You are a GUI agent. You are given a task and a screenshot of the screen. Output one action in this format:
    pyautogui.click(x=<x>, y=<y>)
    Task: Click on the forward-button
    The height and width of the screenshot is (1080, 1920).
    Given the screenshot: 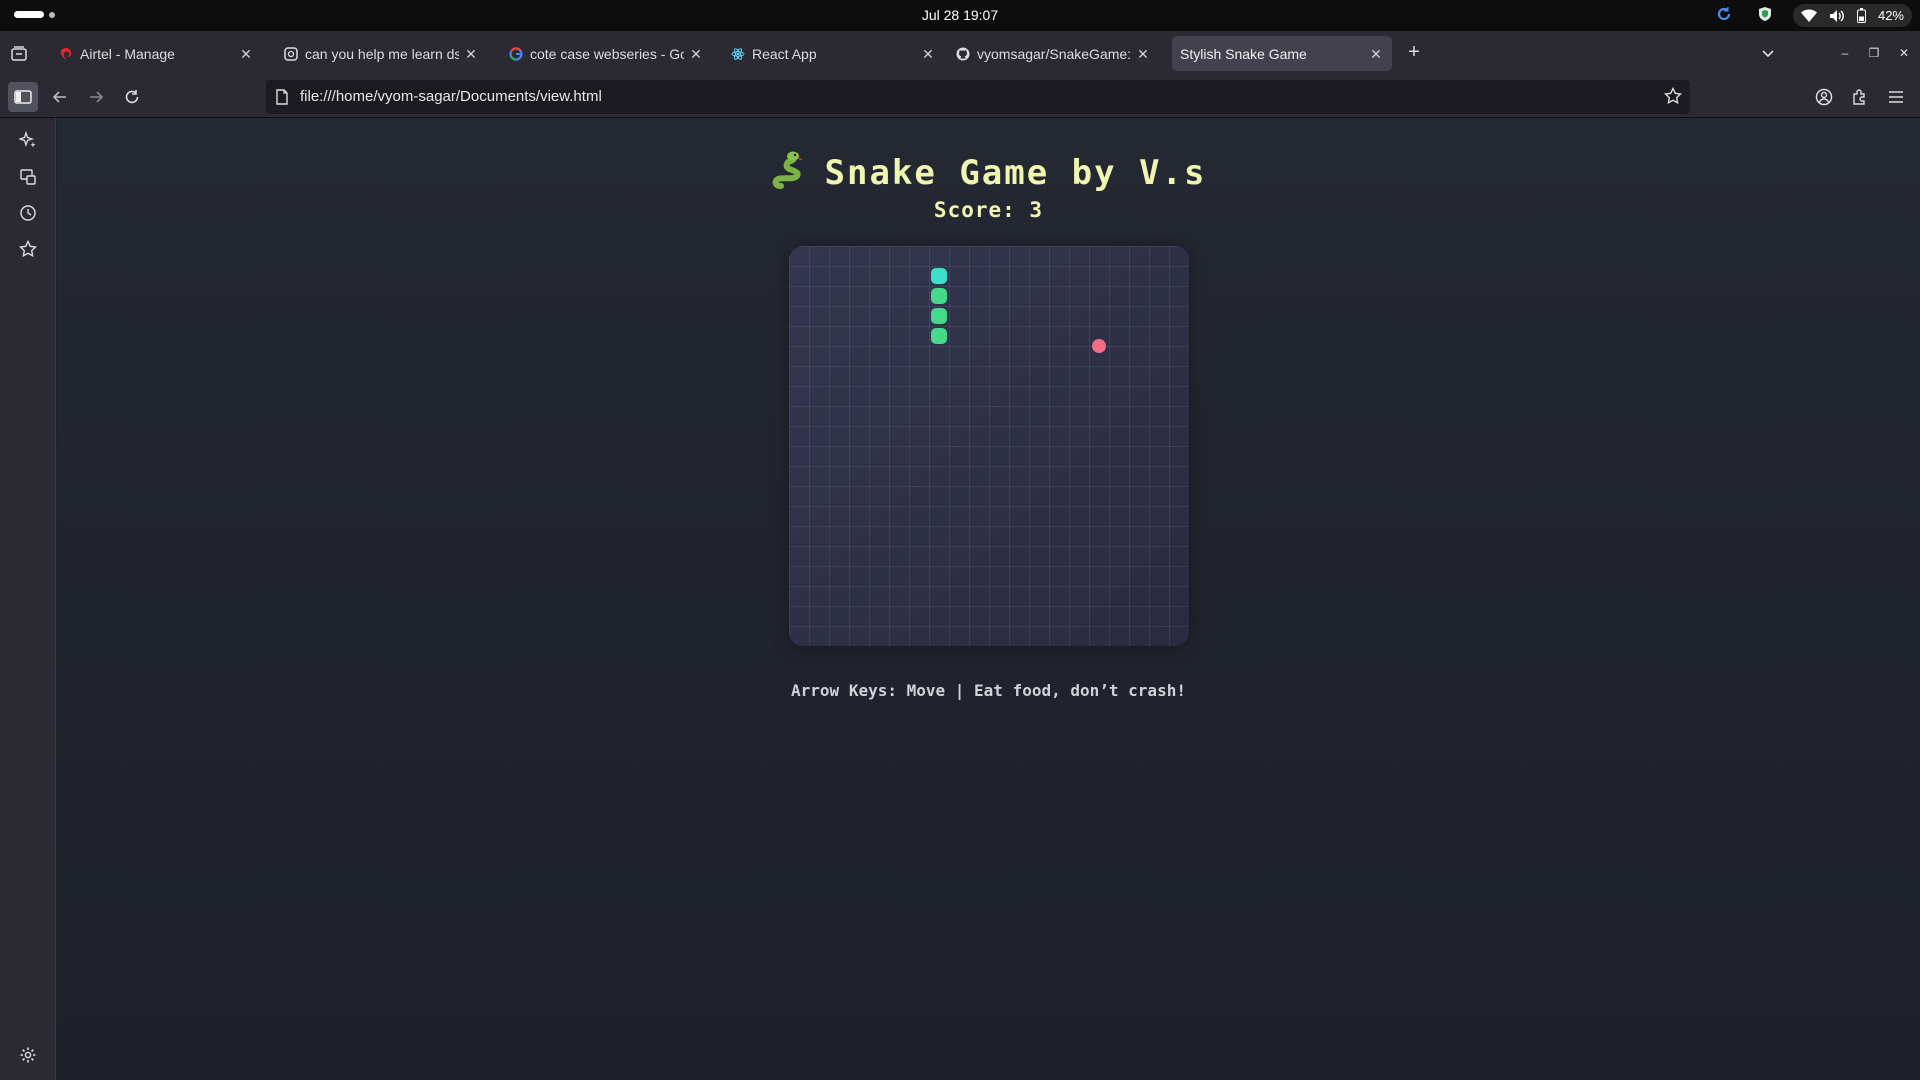 What is the action you would take?
    pyautogui.click(x=96, y=97)
    